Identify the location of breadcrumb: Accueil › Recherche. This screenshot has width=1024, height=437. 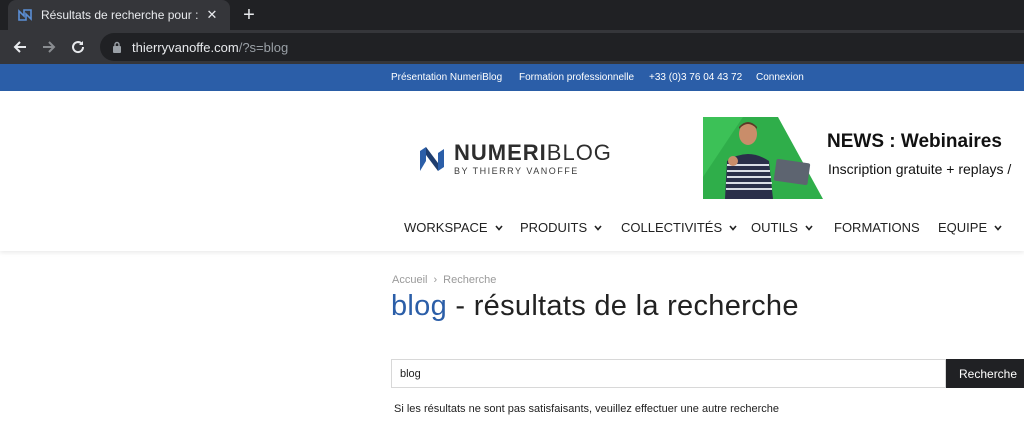
(444, 280).